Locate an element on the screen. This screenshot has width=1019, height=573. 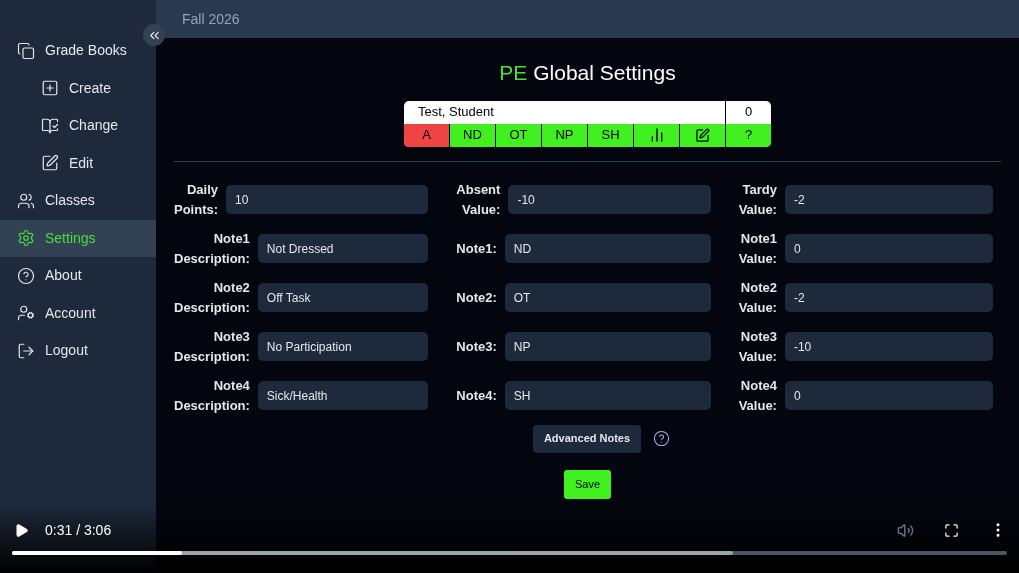
field-label: Note1 Value: is located at coordinates (757, 248).